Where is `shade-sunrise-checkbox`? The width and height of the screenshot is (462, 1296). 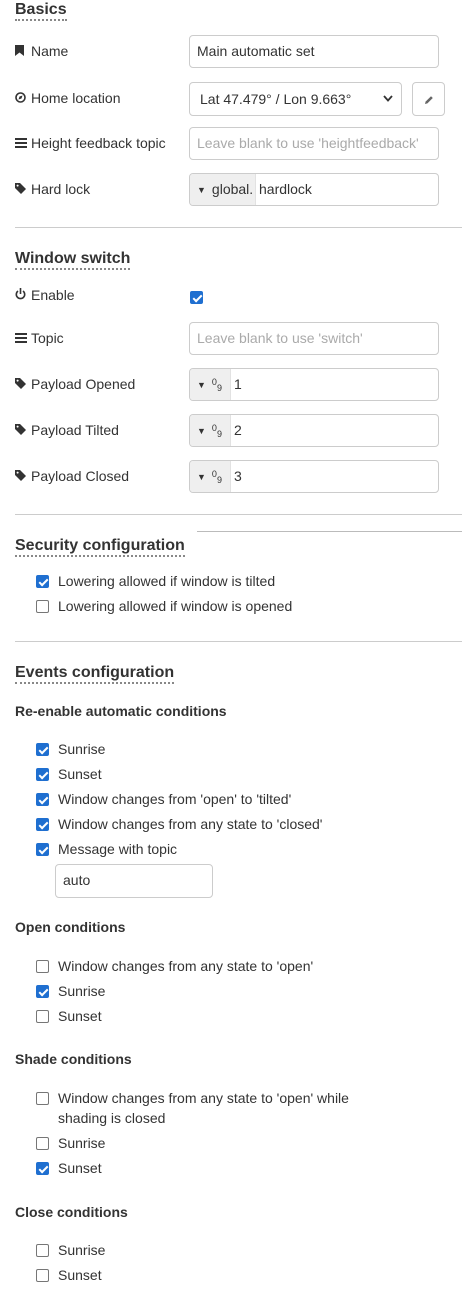 shade-sunrise-checkbox is located at coordinates (42, 1143).